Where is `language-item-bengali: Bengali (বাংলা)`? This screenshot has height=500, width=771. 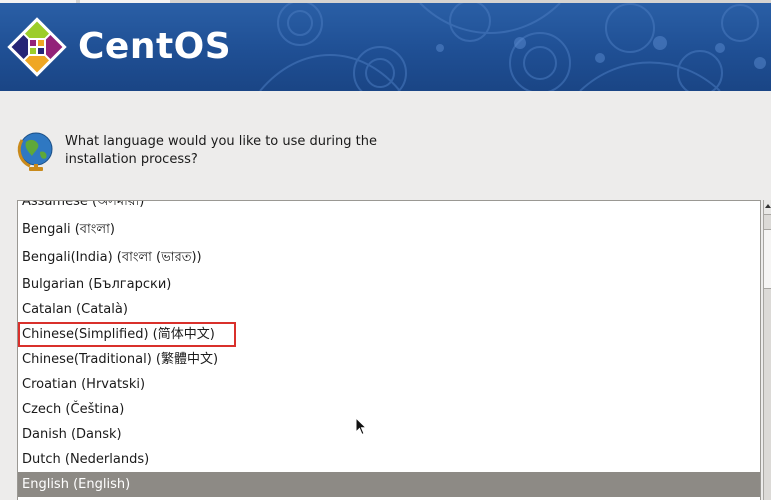
language-item-bengali: Bengali (বাংলা) is located at coordinates (389, 229).